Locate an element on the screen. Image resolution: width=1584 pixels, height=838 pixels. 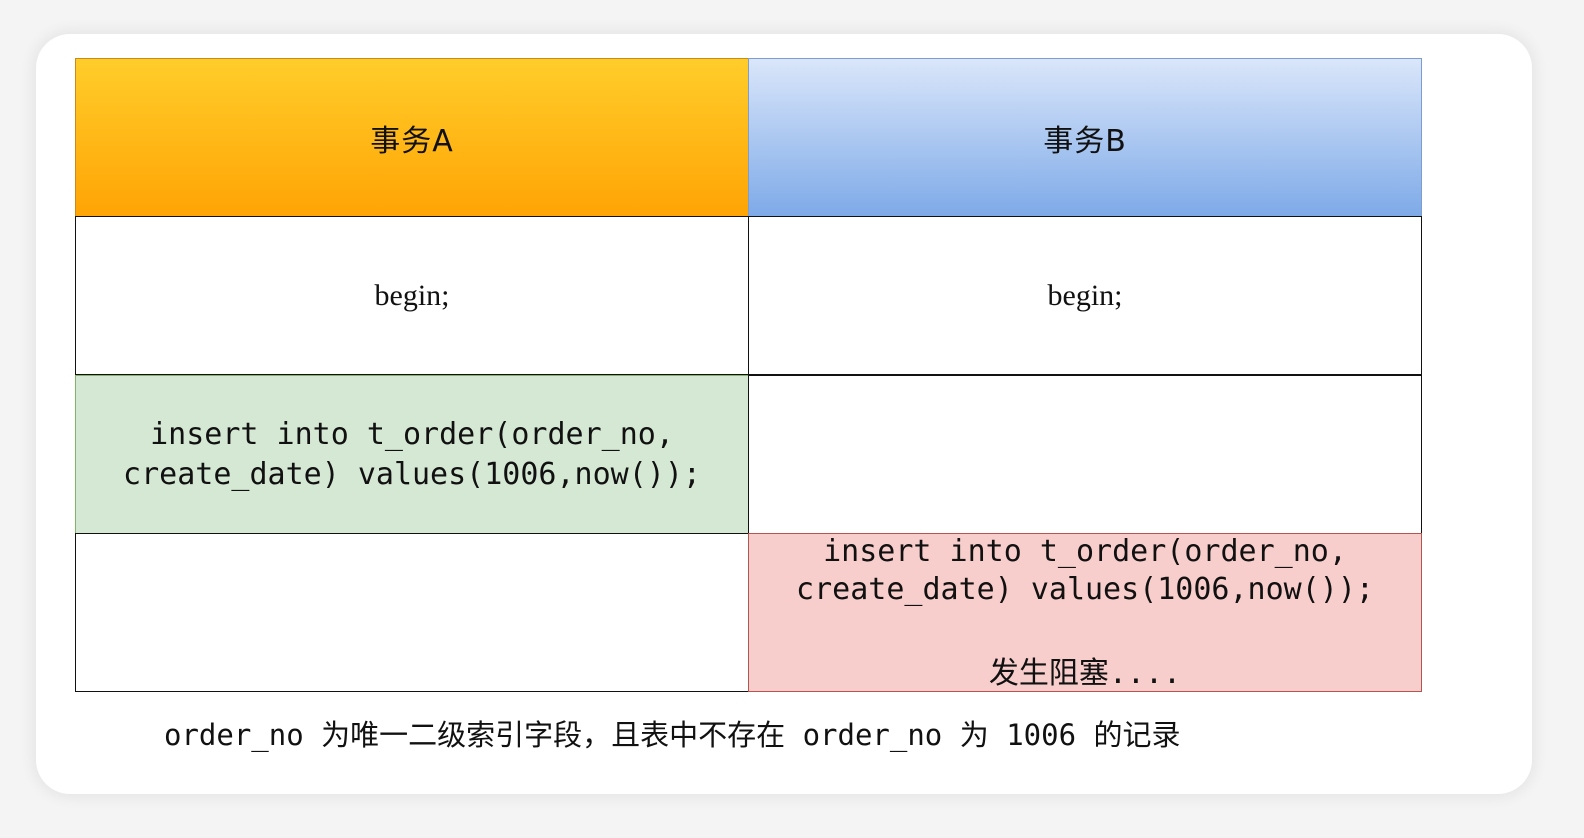
header-transaction-a-label: 事务A is located at coordinates (412, 141).